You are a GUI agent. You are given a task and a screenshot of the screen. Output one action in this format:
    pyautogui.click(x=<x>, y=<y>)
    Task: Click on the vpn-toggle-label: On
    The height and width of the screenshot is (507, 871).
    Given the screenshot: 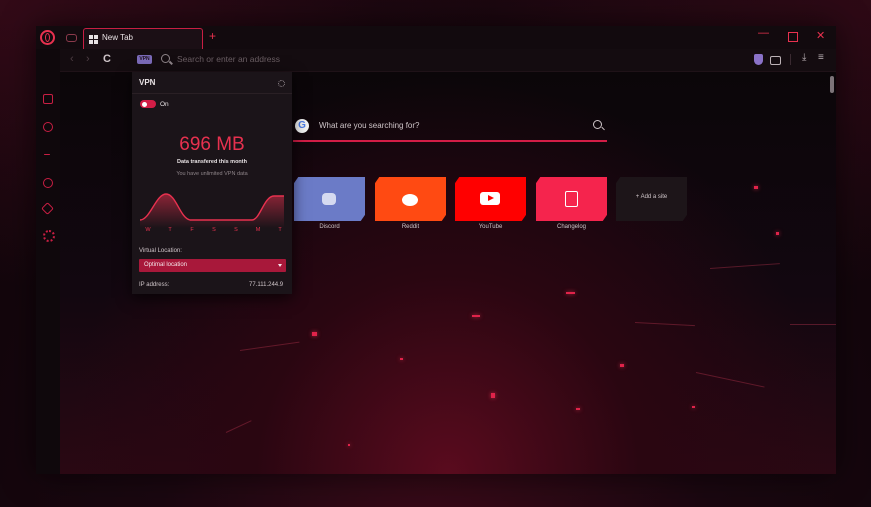 What is the action you would take?
    pyautogui.click(x=164, y=104)
    